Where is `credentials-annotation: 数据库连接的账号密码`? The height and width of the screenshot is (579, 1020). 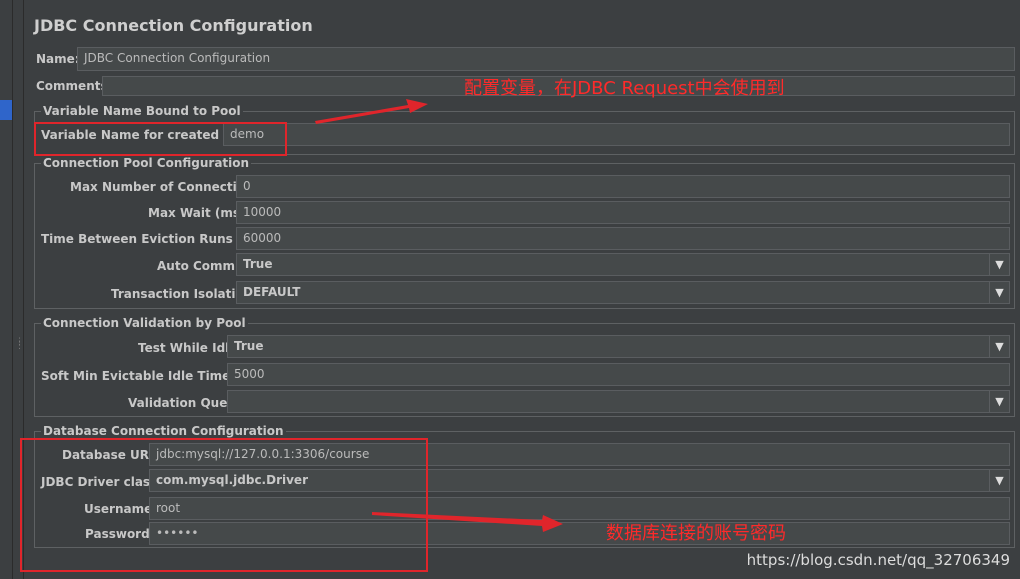 credentials-annotation: 数据库连接的账号密码 is located at coordinates (696, 533).